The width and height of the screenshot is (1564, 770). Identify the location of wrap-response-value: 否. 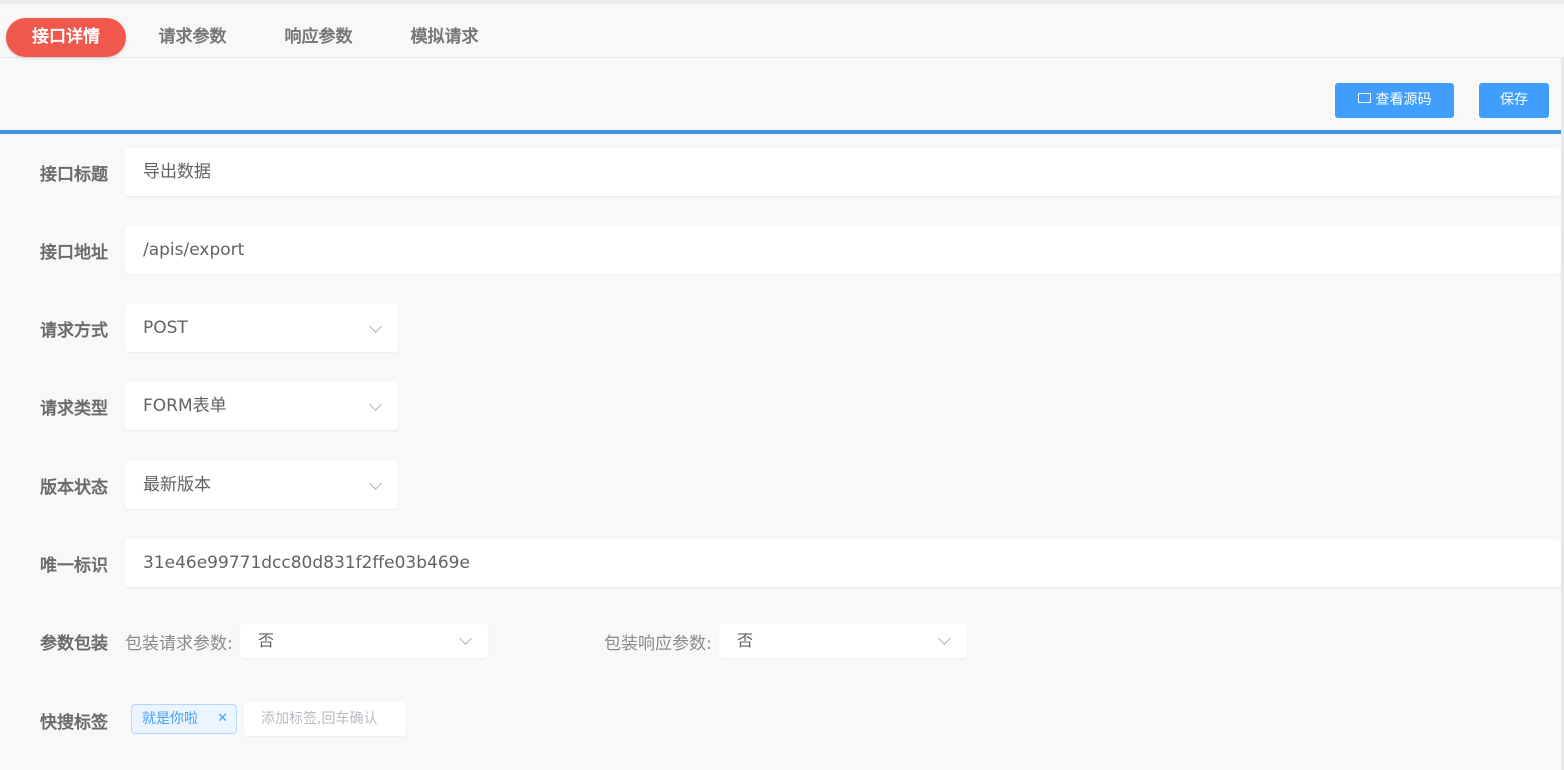
(745, 640).